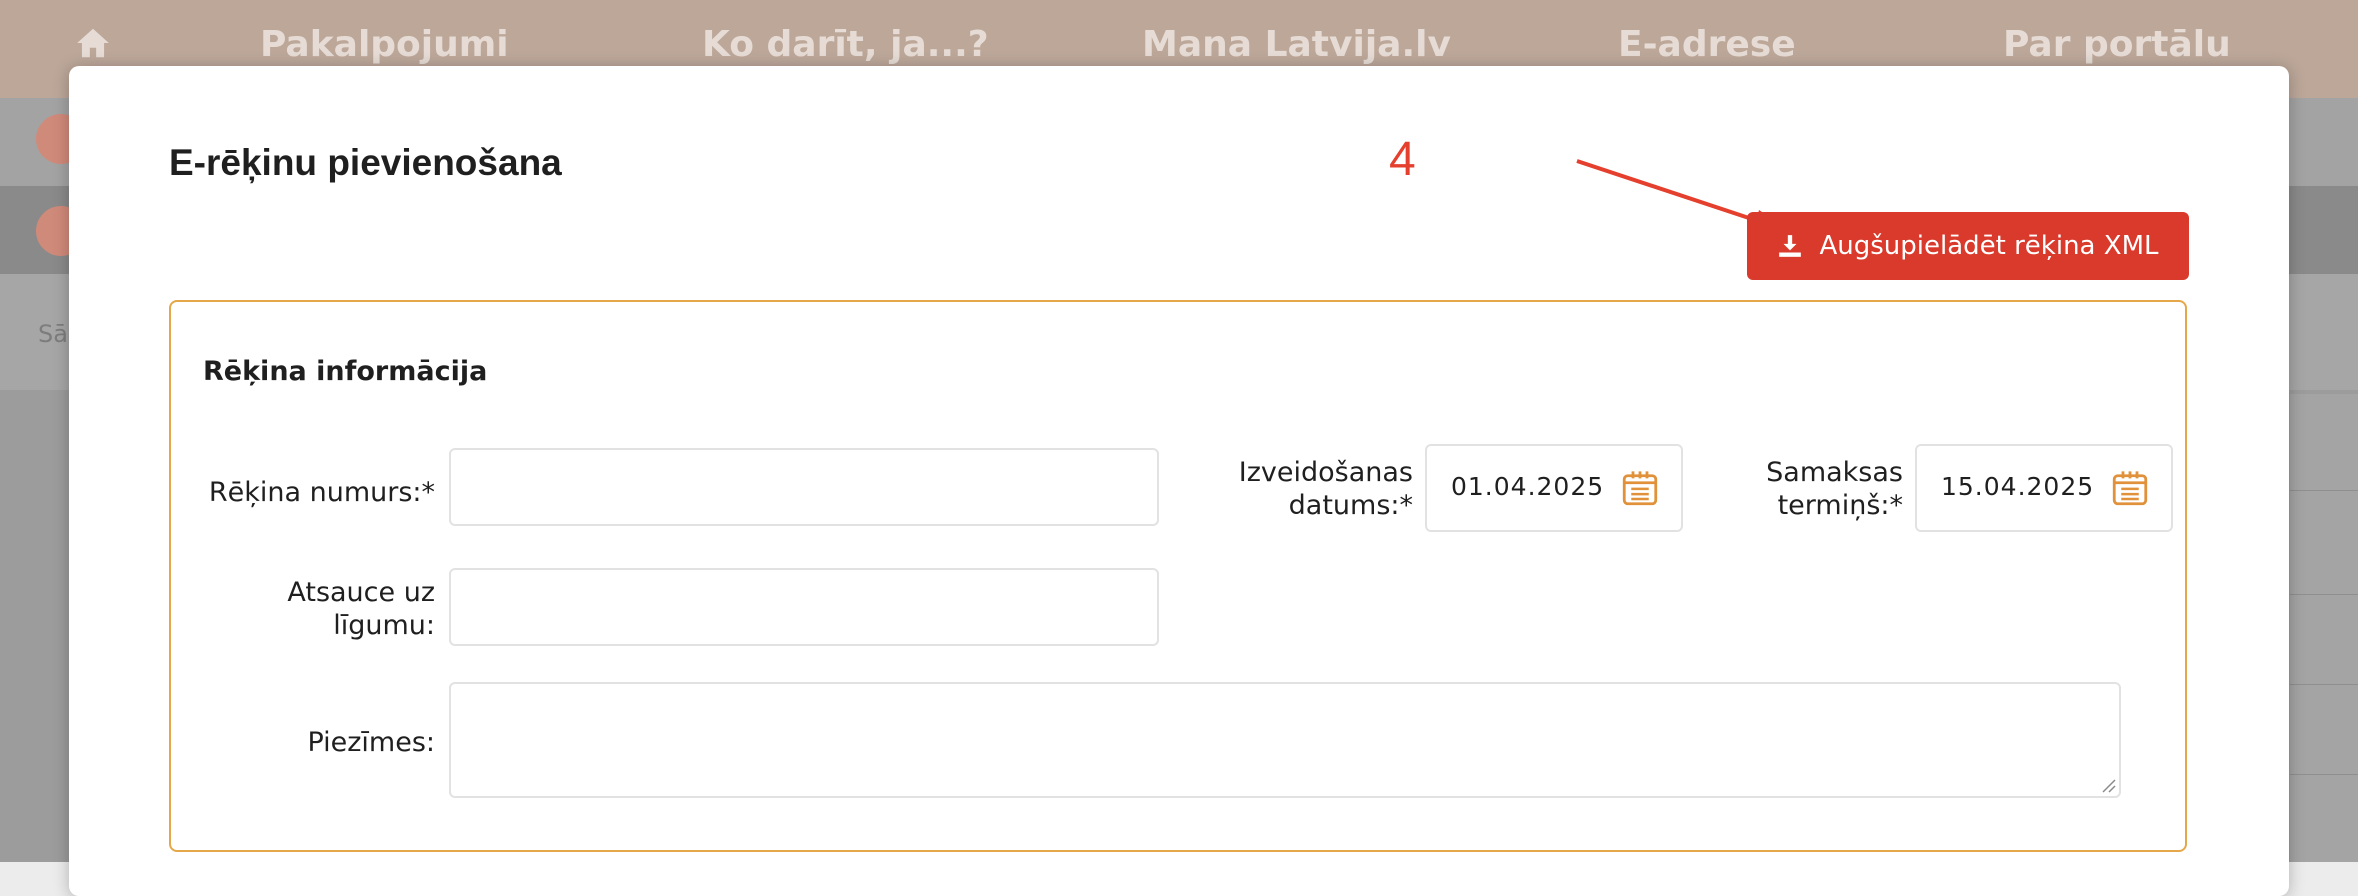 This screenshot has height=896, width=2358. I want to click on created-date-field: 01.04.2025, so click(1554, 488).